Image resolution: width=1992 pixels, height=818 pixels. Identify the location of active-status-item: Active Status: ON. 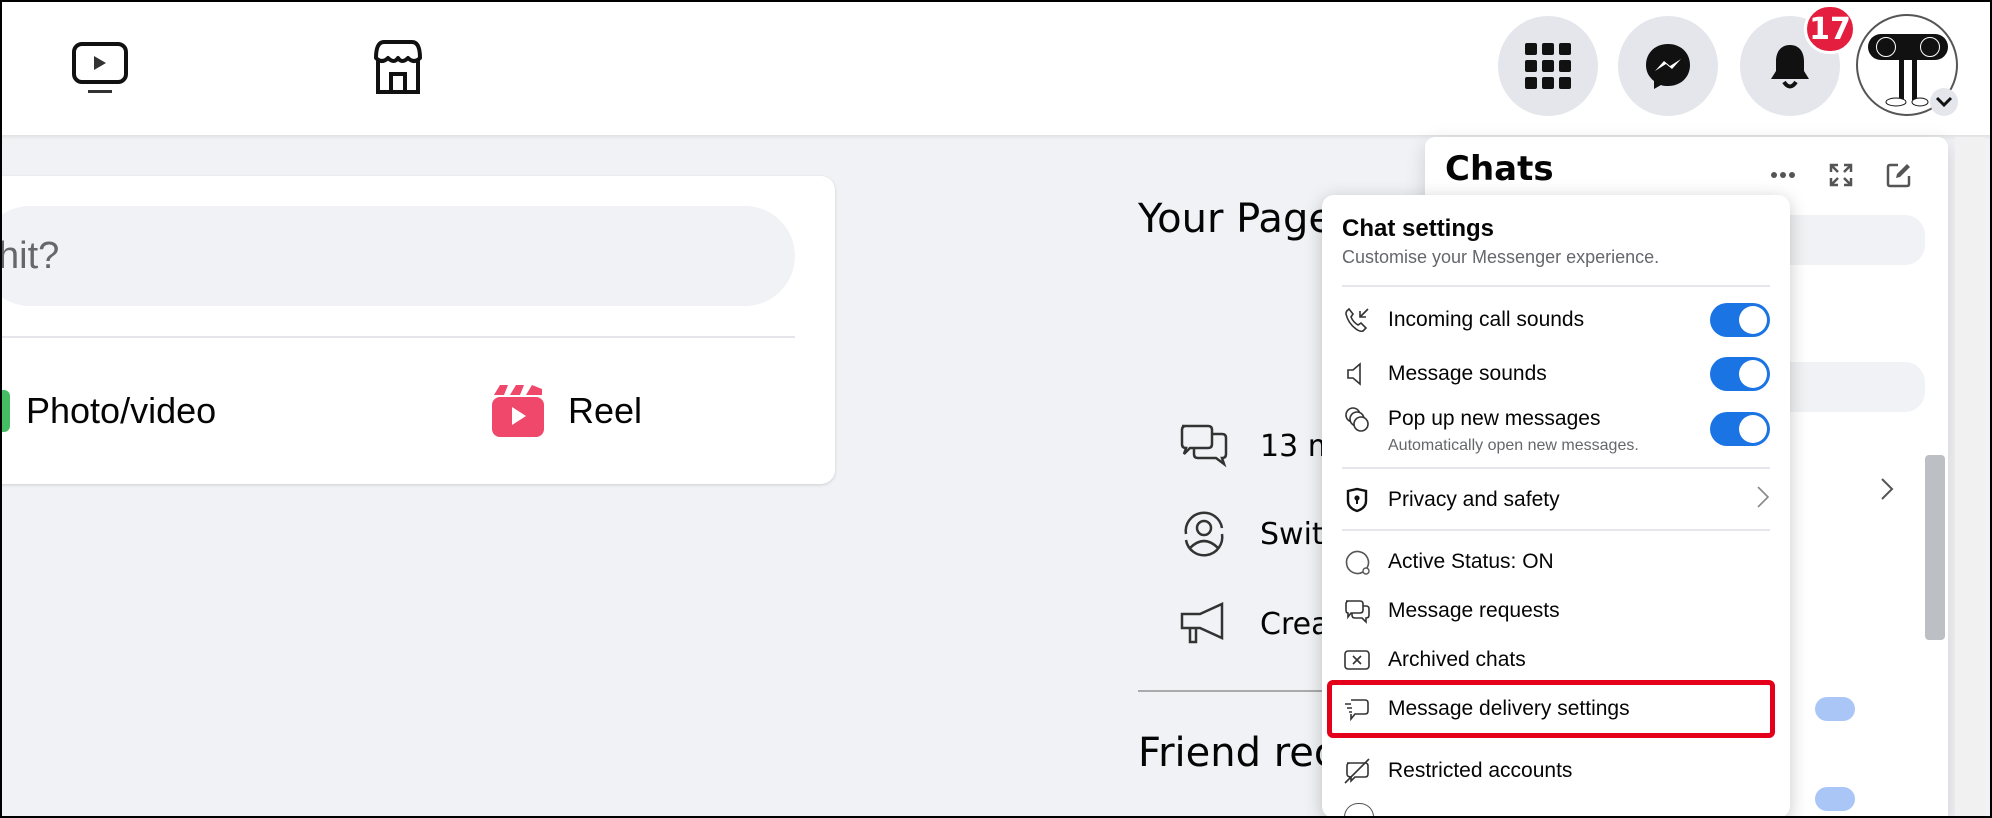
(1556, 562).